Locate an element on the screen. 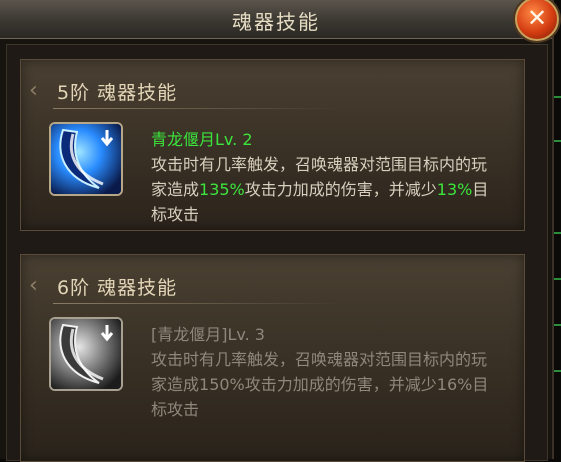 This screenshot has width=561, height=462. reduction-value: 13% is located at coordinates (454, 189).